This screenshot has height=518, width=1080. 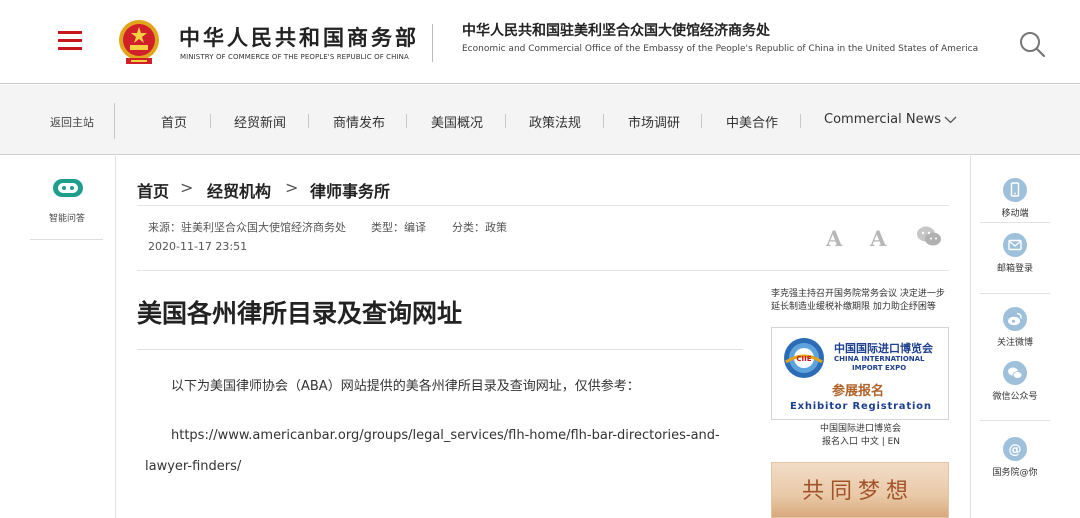 I want to click on article-date: 2020-11-17 23:51, so click(x=198, y=246).